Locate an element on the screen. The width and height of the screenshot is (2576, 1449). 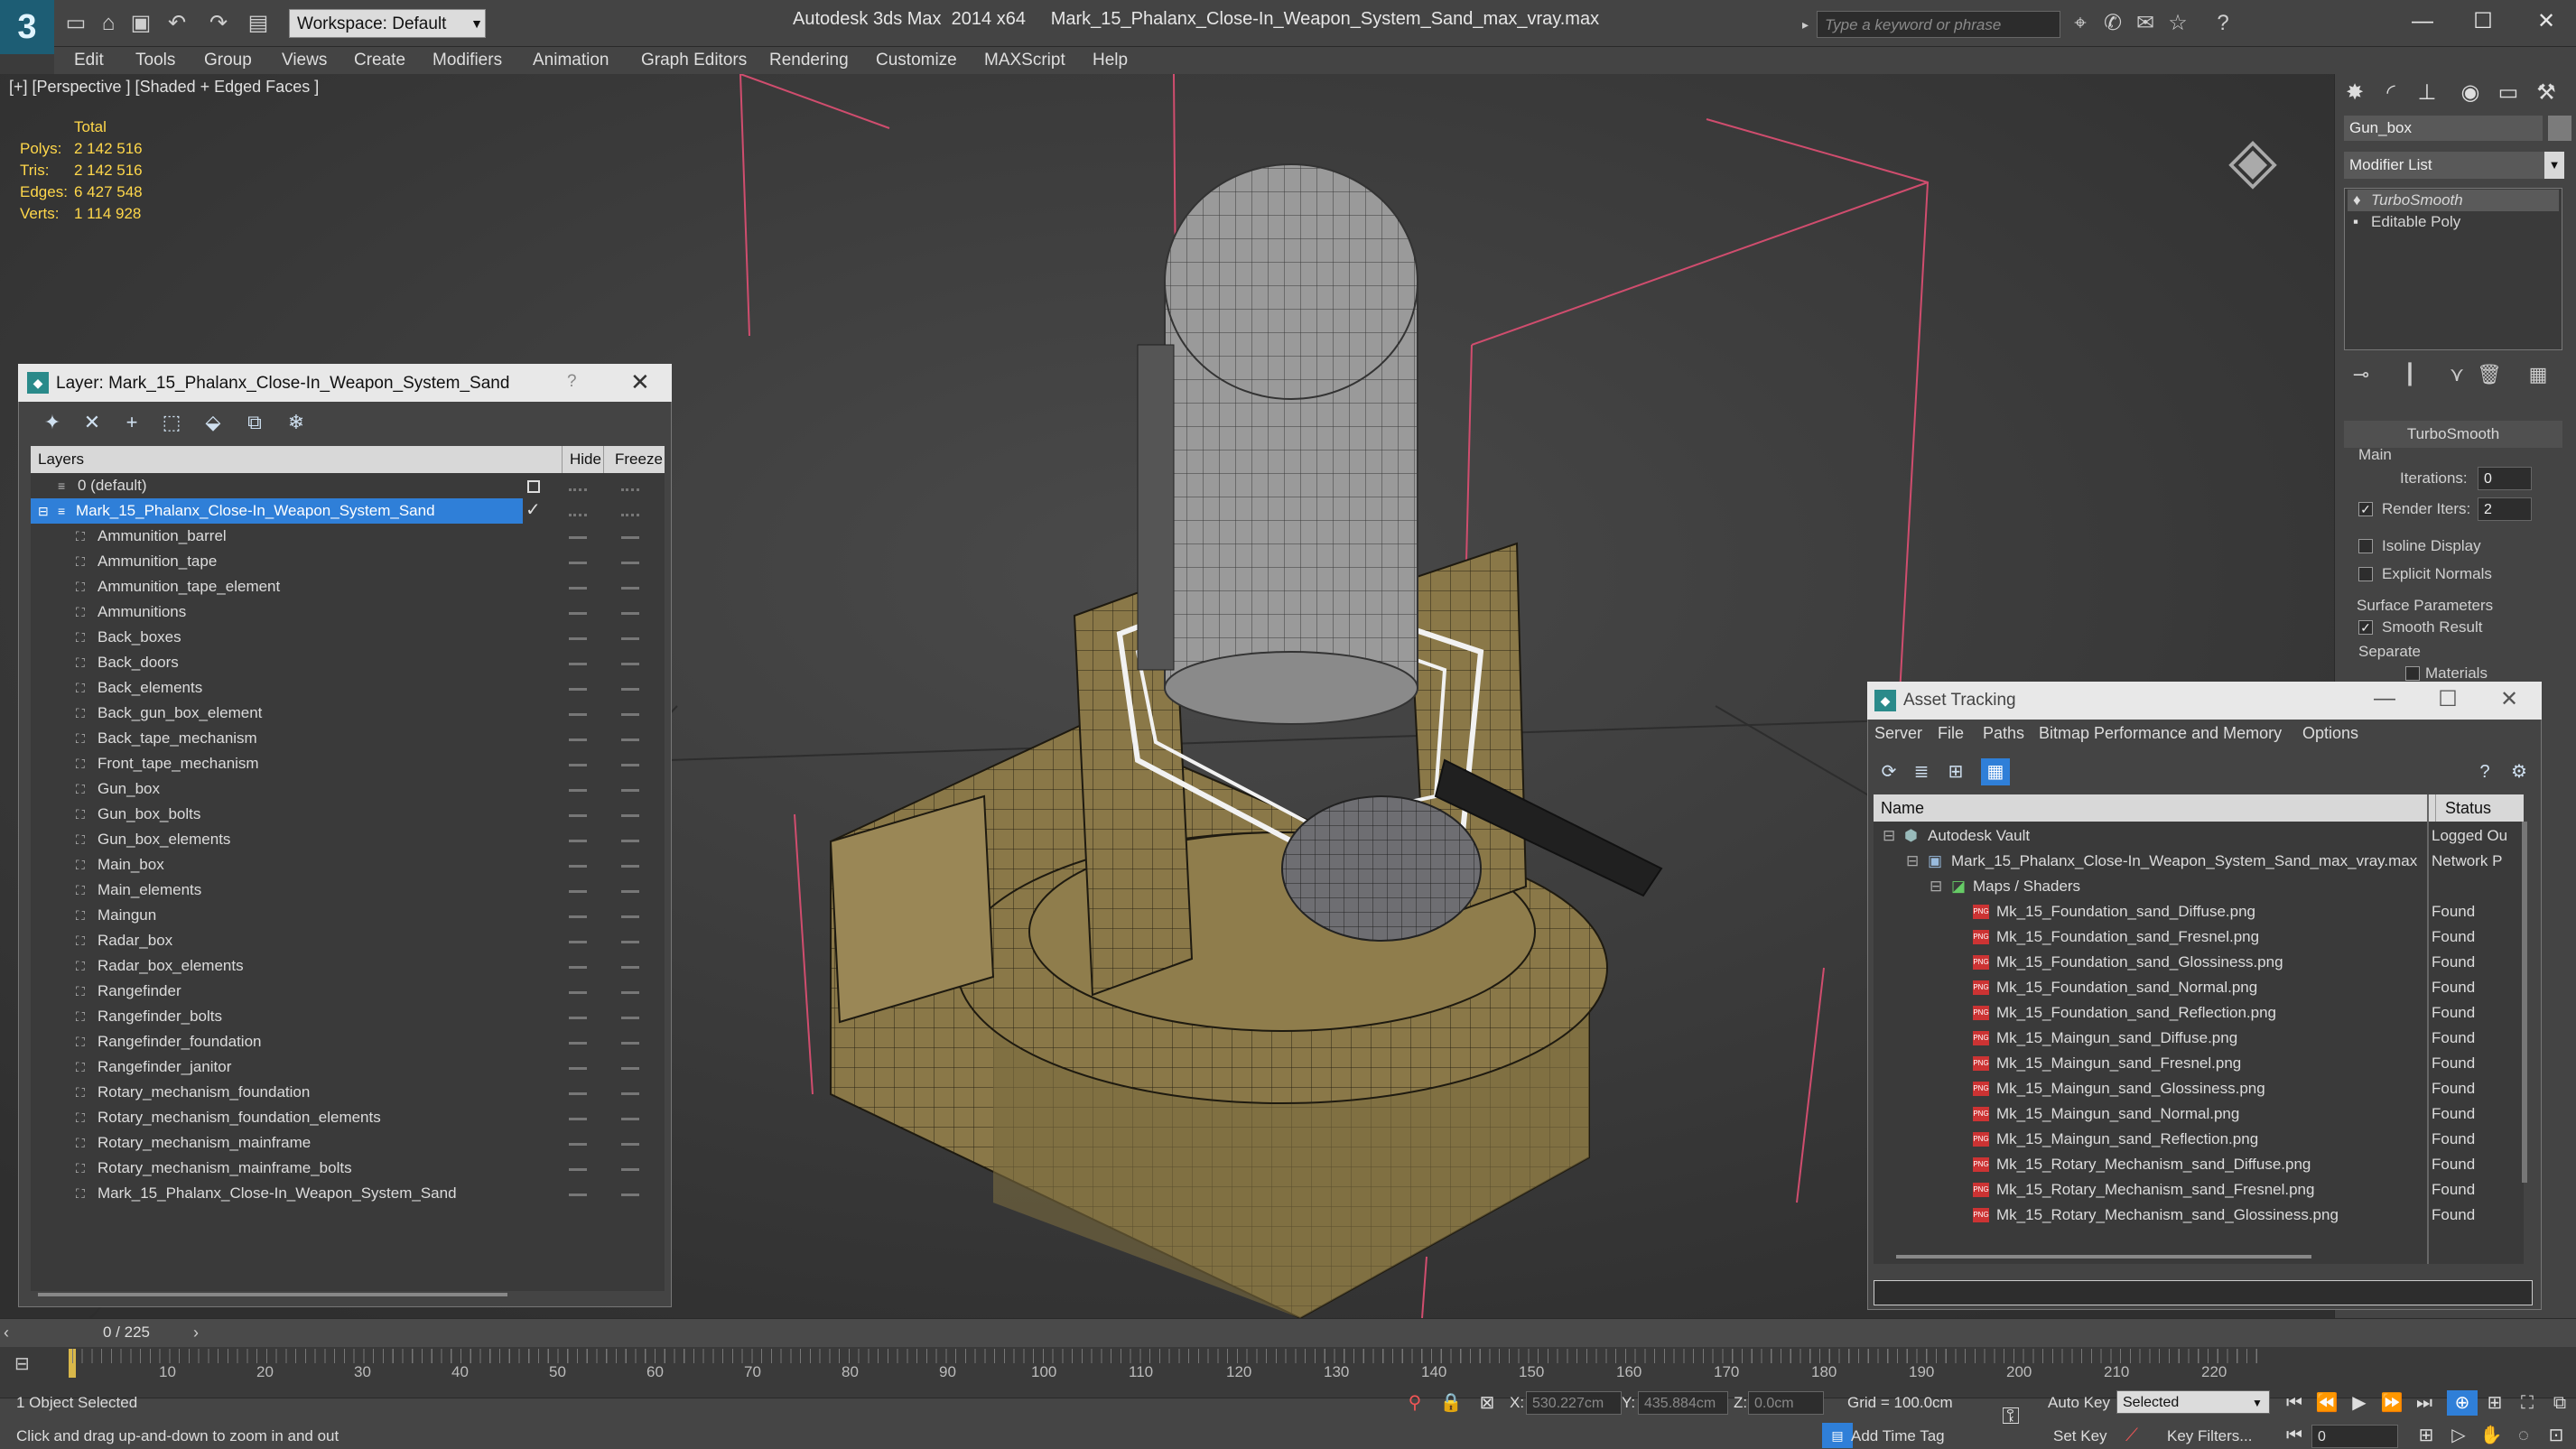
turbosmooth-rollout-header: TurboSmooth is located at coordinates (2453, 434).